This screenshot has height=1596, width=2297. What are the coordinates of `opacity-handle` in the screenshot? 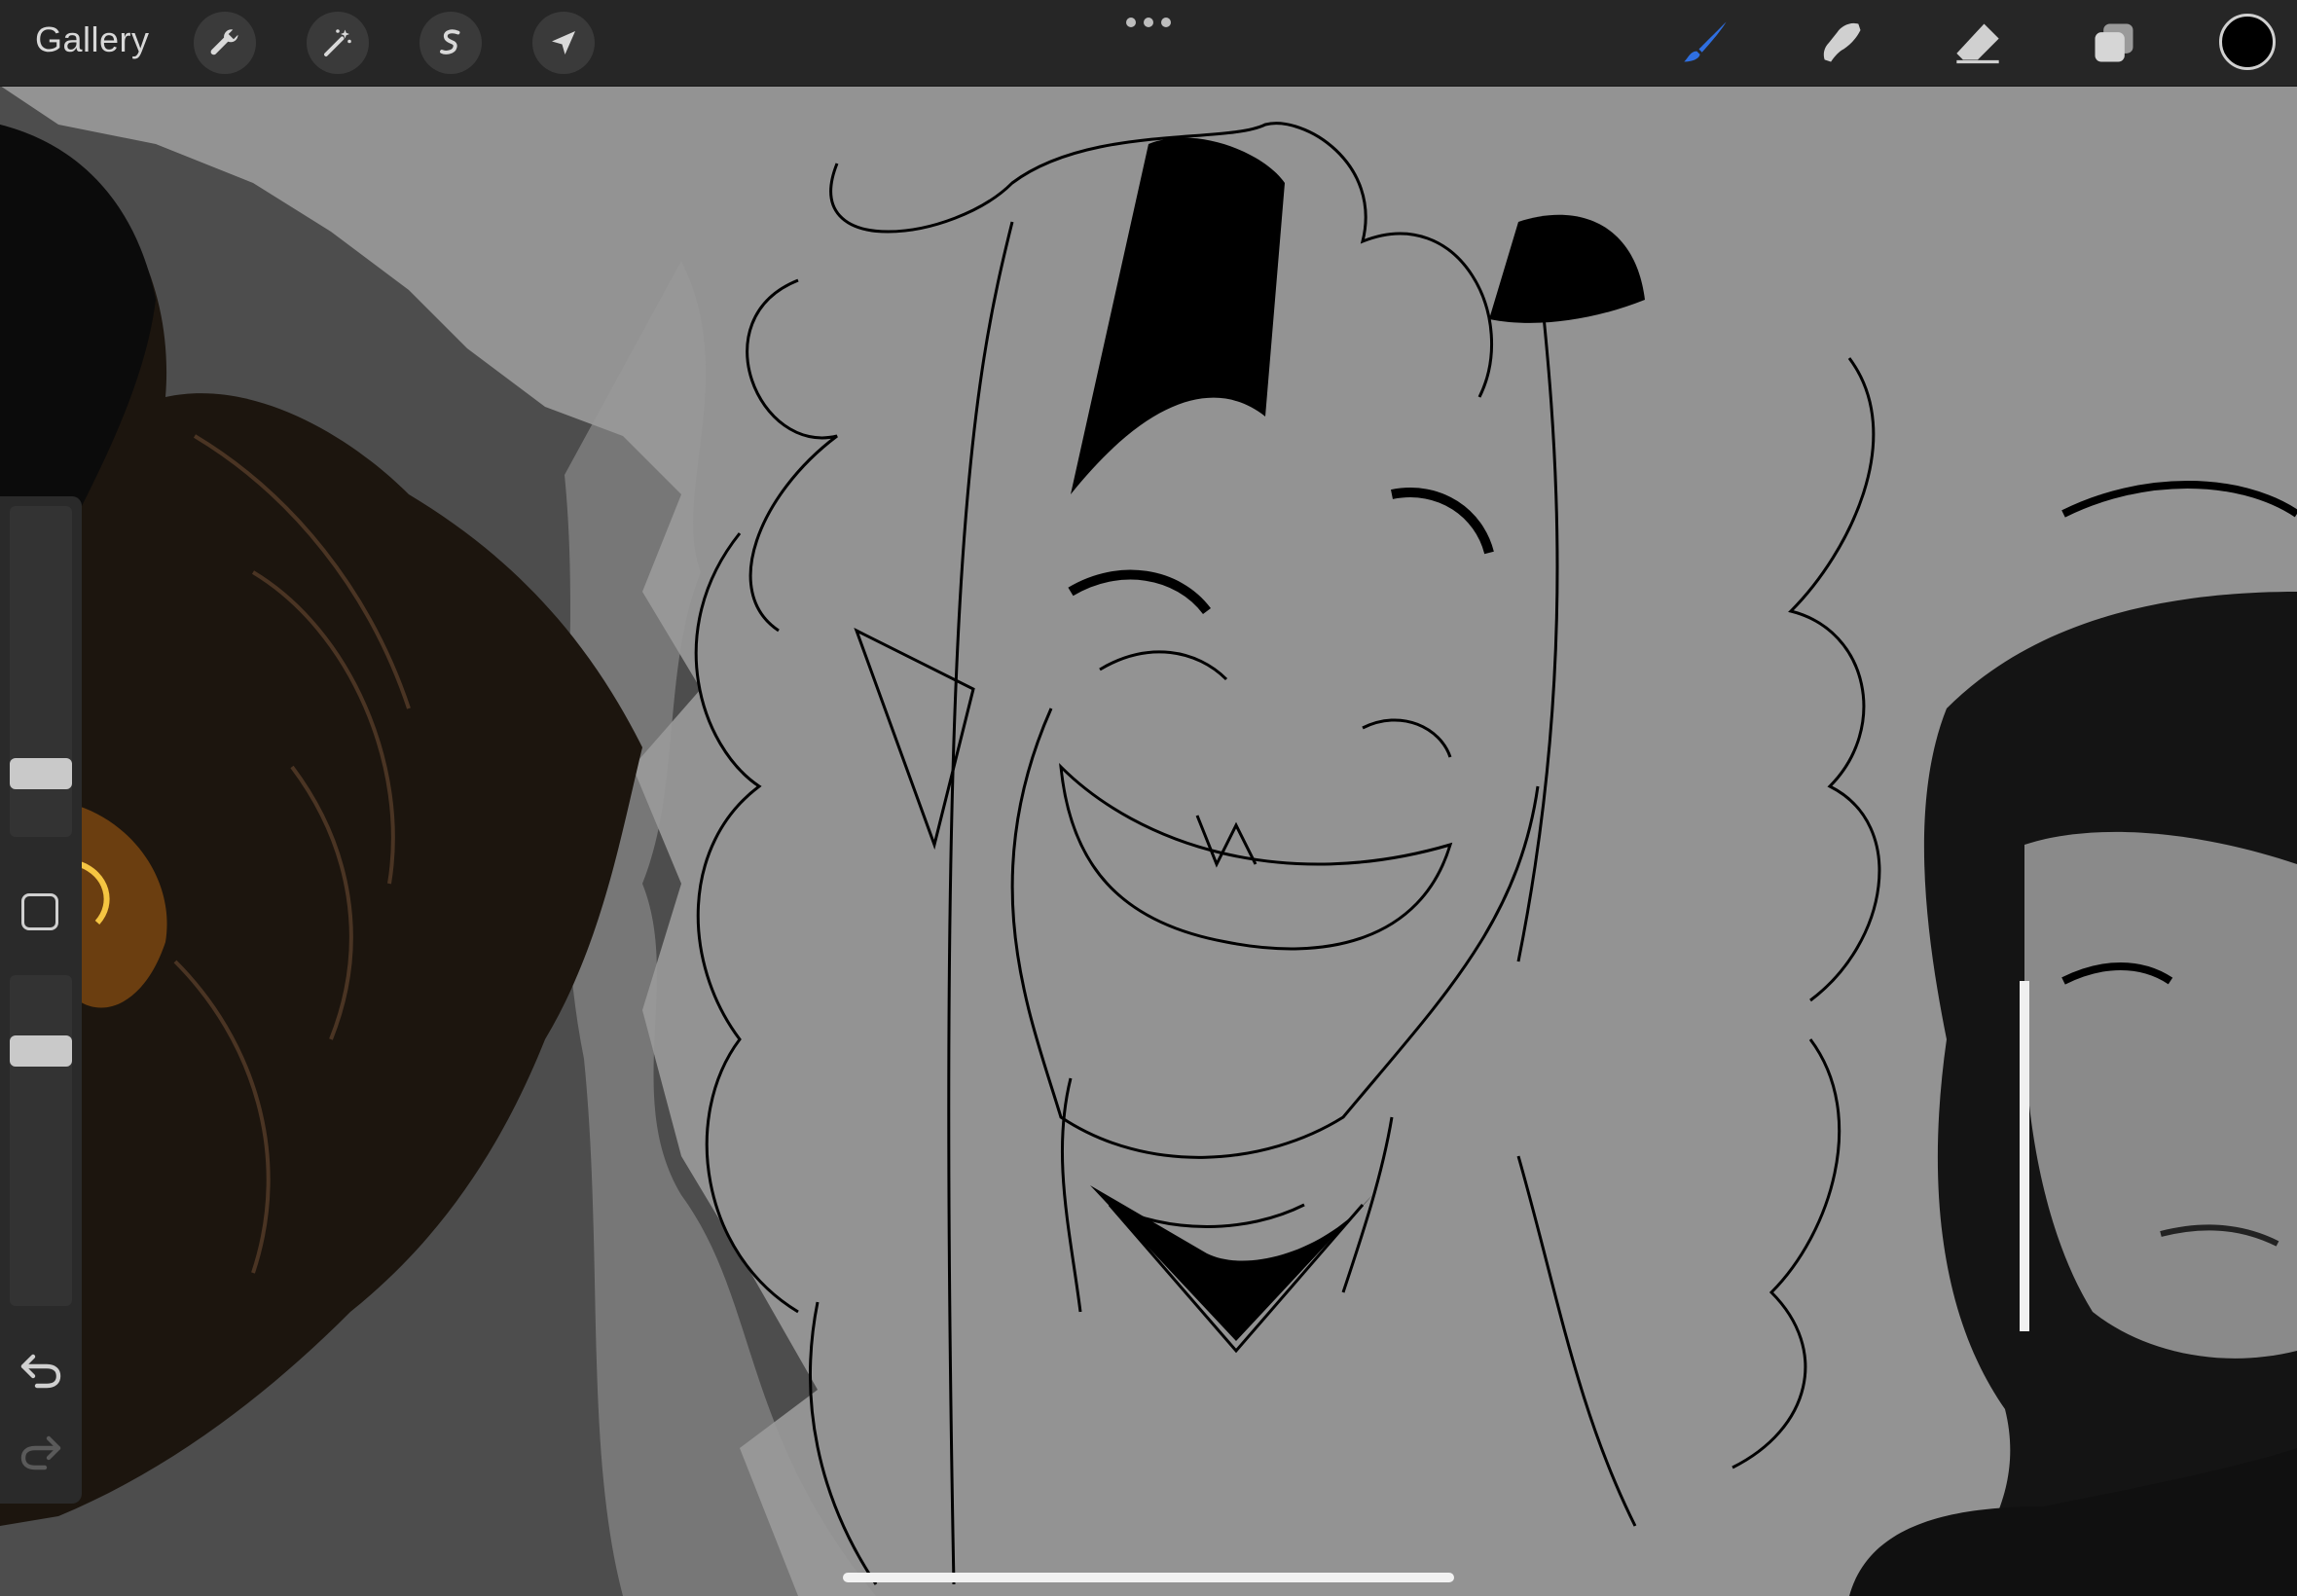 It's located at (41, 1050).